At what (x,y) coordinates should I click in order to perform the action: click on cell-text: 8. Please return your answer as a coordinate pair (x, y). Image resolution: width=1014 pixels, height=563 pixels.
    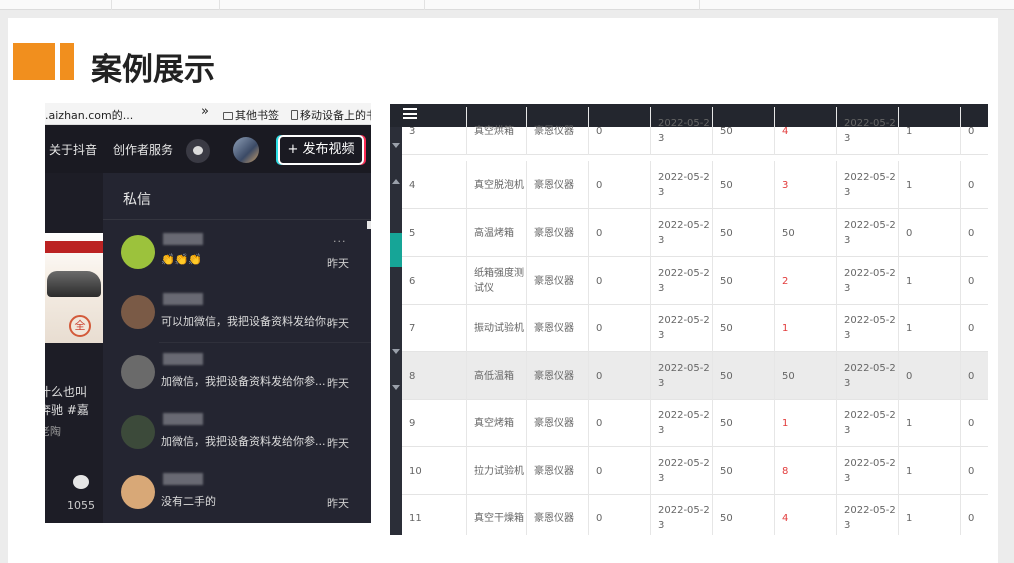
    Looking at the image, I should click on (412, 376).